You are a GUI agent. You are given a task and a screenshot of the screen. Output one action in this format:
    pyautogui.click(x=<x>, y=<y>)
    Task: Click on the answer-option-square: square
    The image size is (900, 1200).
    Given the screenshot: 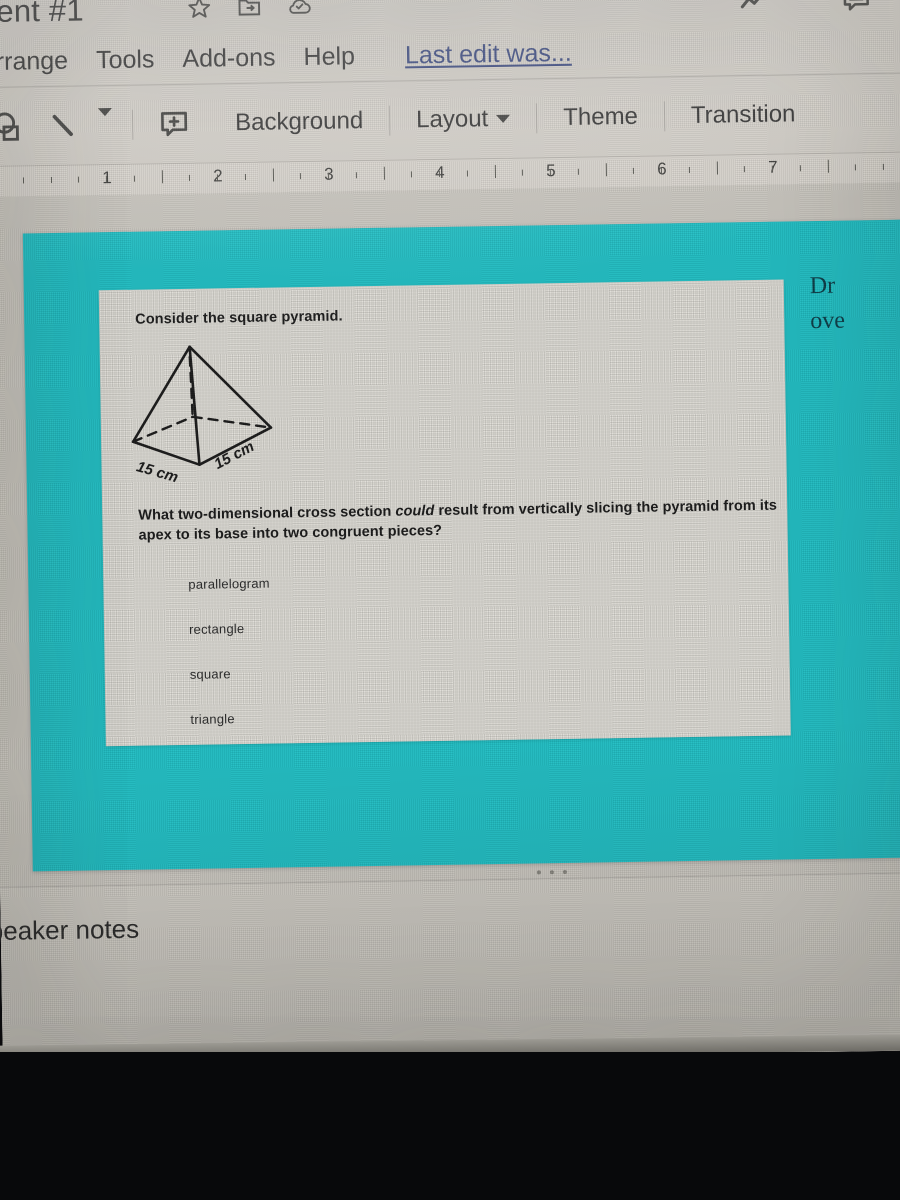 What is the action you would take?
    pyautogui.click(x=390, y=671)
    